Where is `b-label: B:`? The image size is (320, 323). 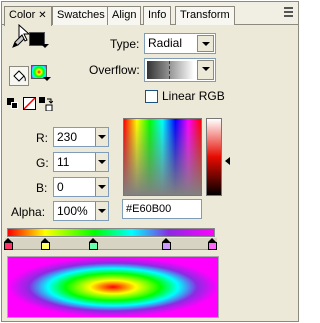
b-label: B: is located at coordinates (42, 188).